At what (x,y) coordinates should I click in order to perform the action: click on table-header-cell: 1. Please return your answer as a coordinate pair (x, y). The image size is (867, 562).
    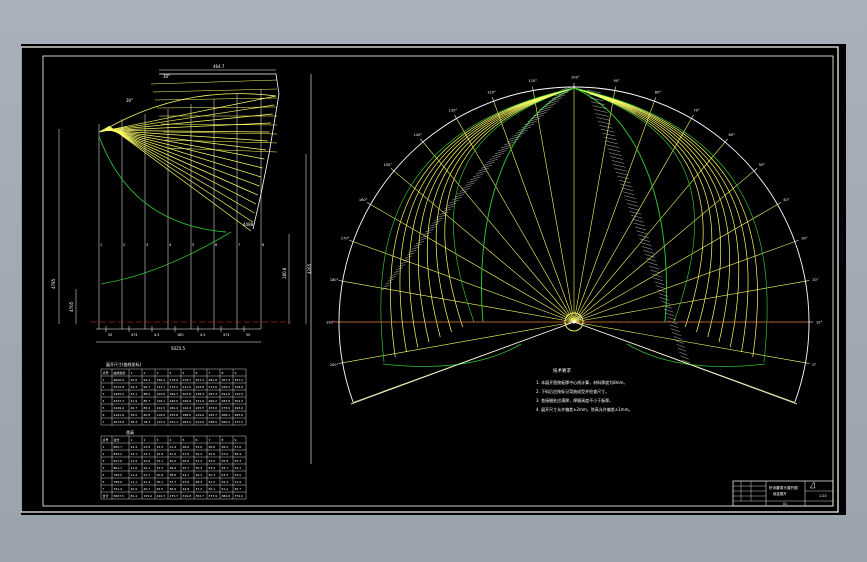
    Looking at the image, I should click on (132, 373).